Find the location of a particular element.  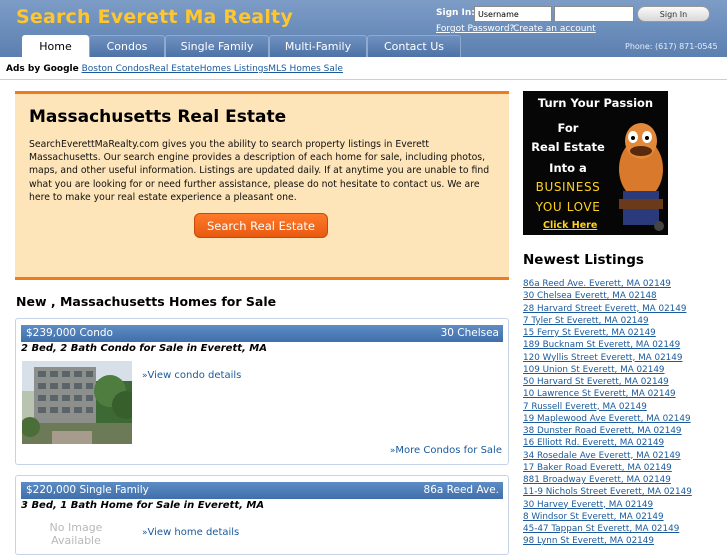

divider is located at coordinates (363, 79).